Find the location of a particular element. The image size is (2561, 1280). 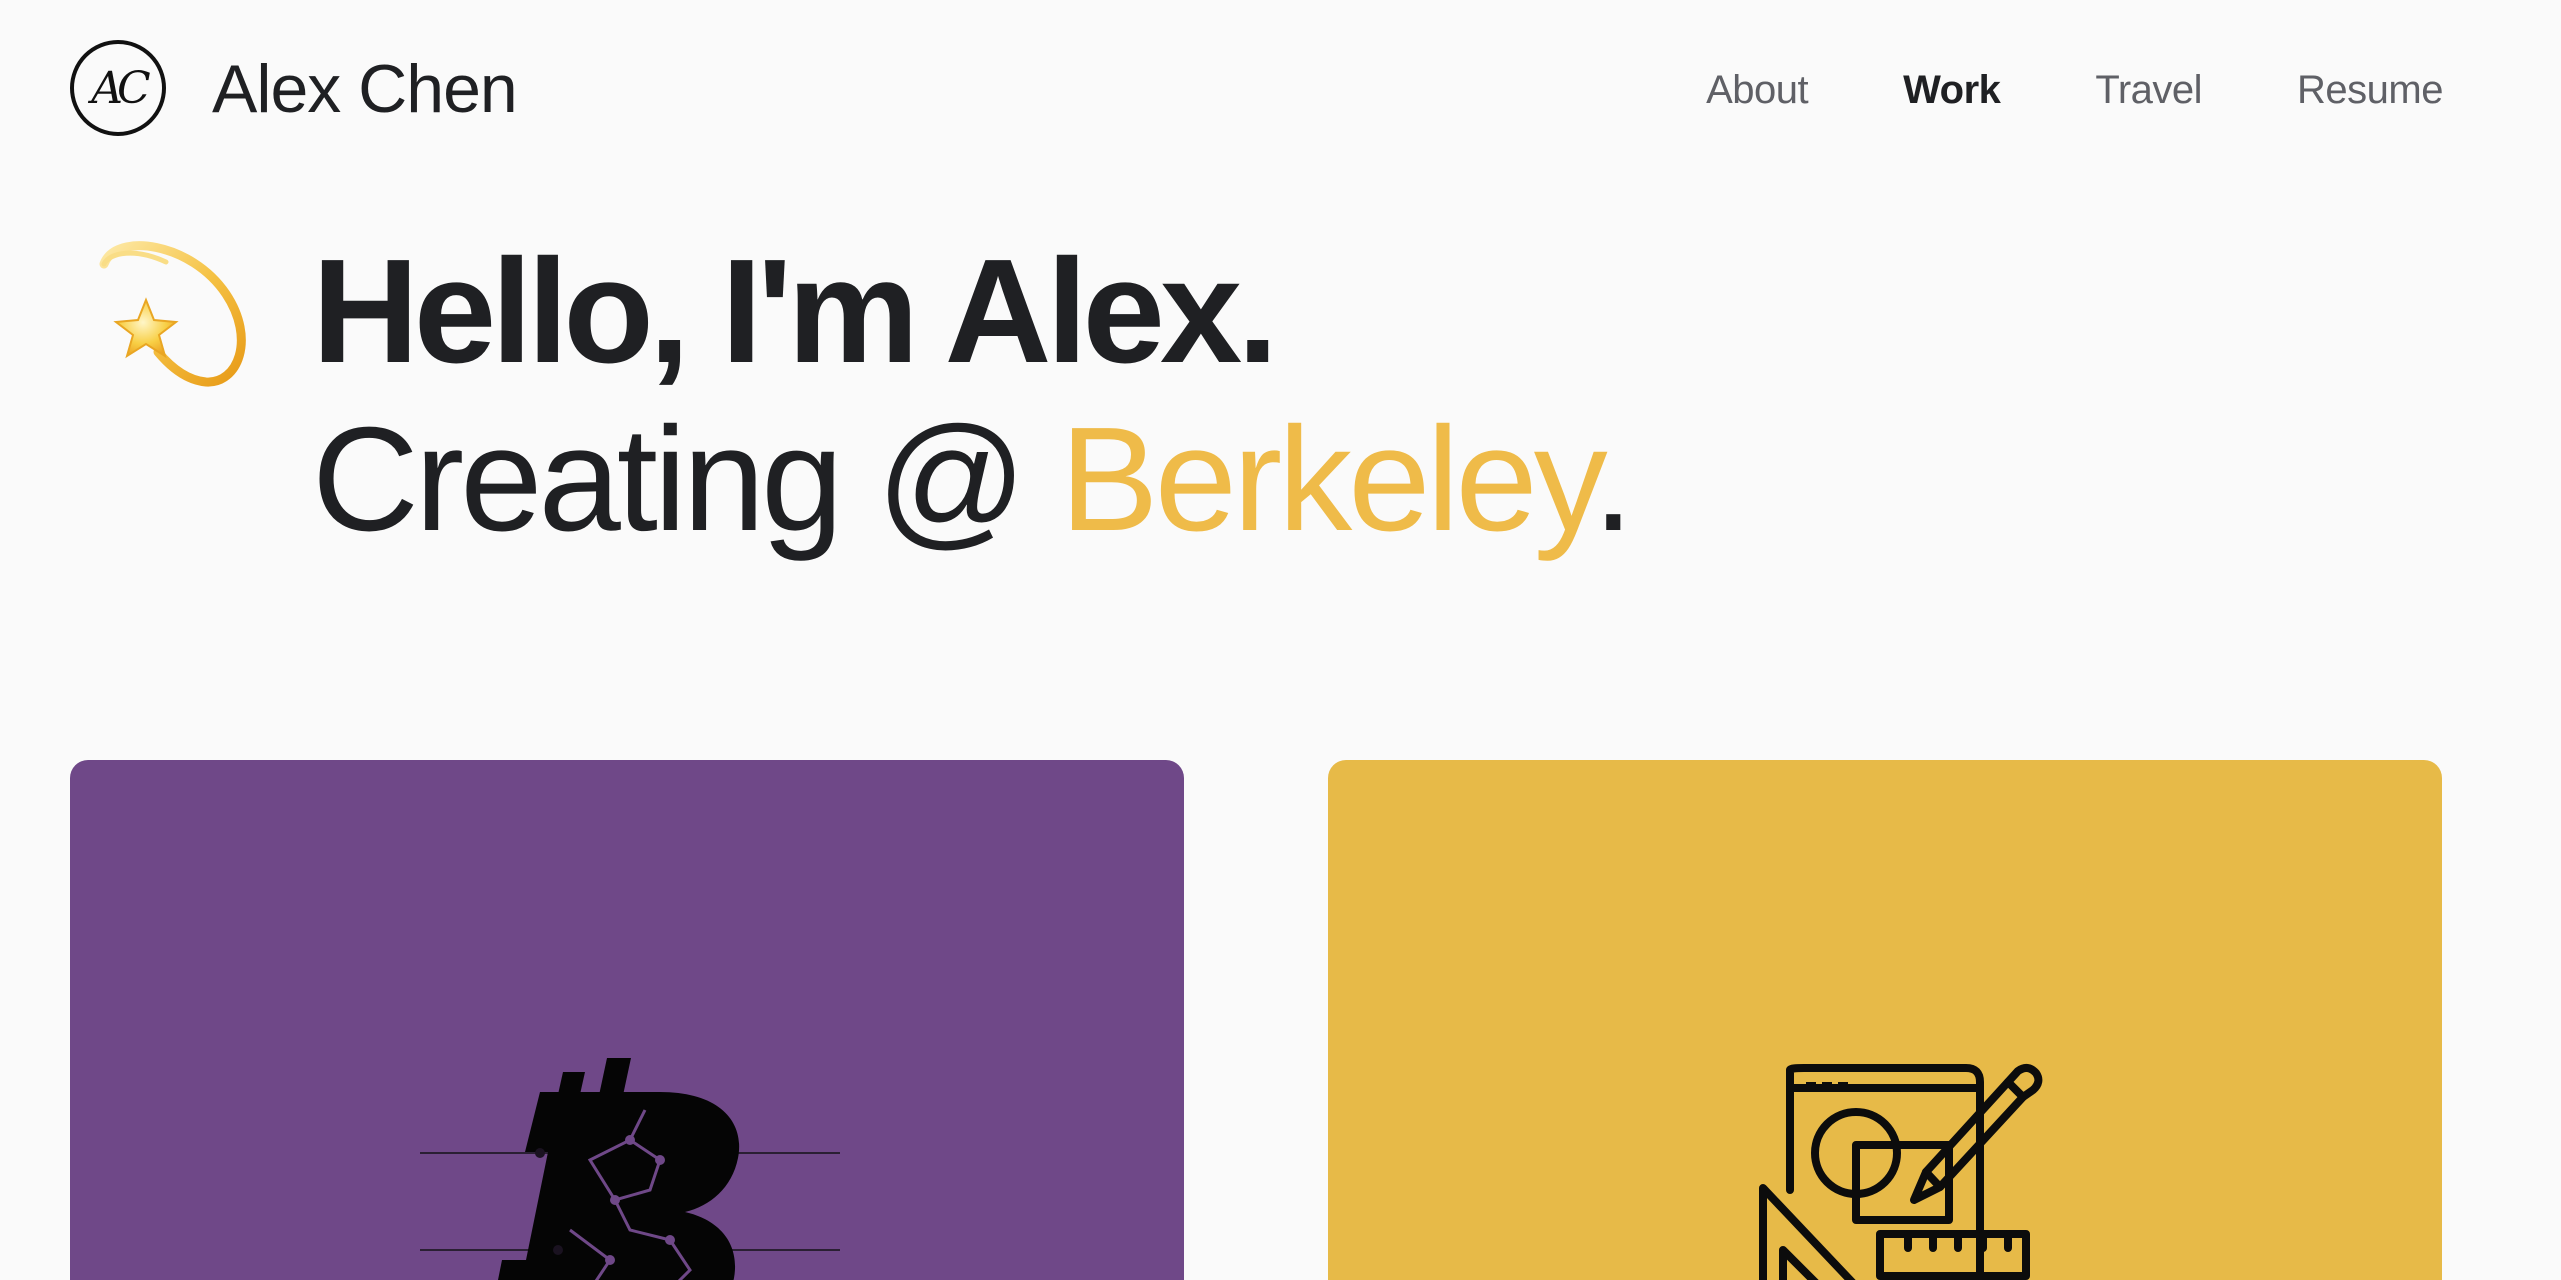

logo-text: AC is located at coordinates (121, 88).